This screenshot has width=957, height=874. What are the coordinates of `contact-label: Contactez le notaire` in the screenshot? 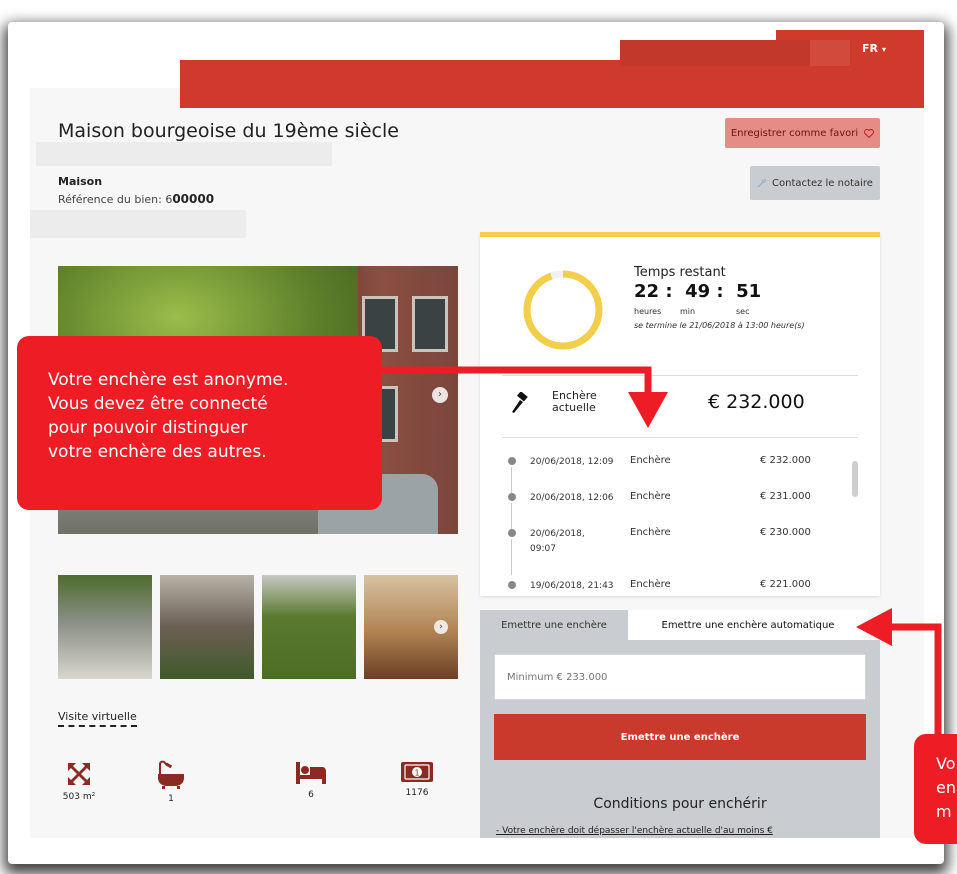 It's located at (822, 183).